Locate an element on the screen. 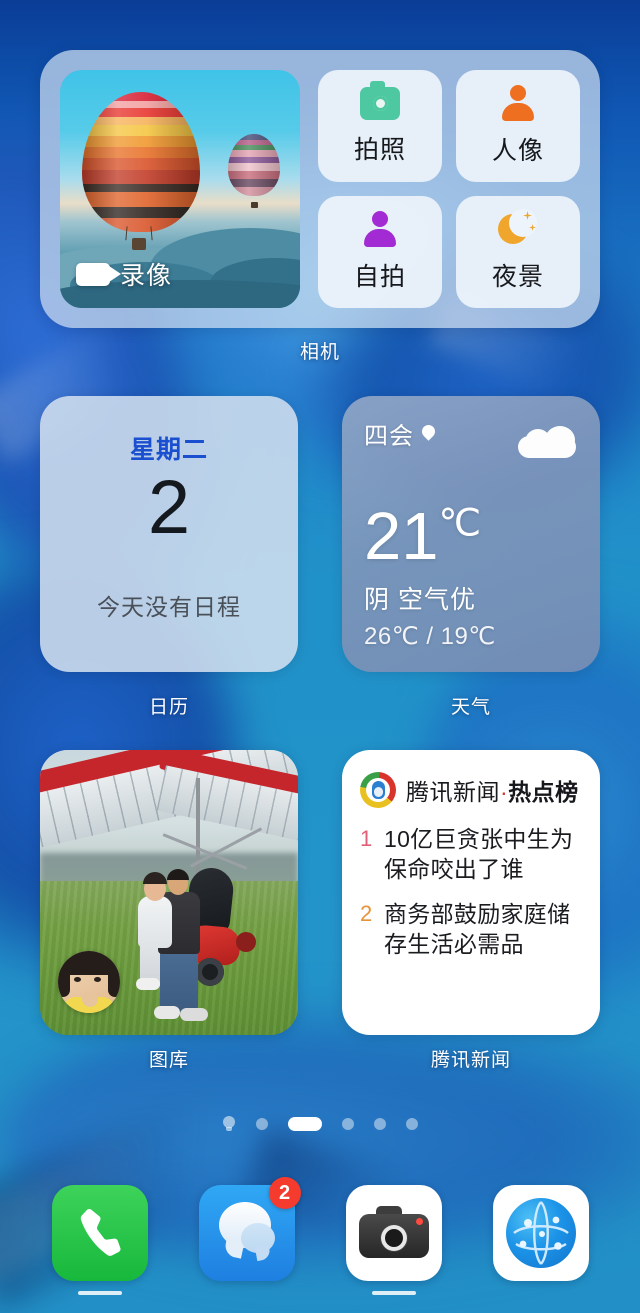 This screenshot has width=640, height=1313. camera-preview-image: 录像 is located at coordinates (180, 189).